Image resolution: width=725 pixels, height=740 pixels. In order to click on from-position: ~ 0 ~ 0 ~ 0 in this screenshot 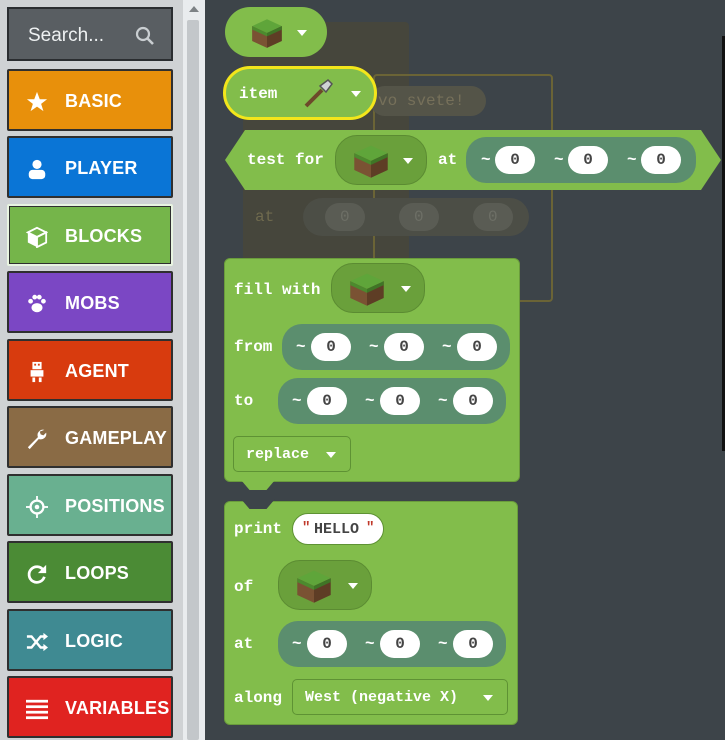, I will do `click(396, 347)`.